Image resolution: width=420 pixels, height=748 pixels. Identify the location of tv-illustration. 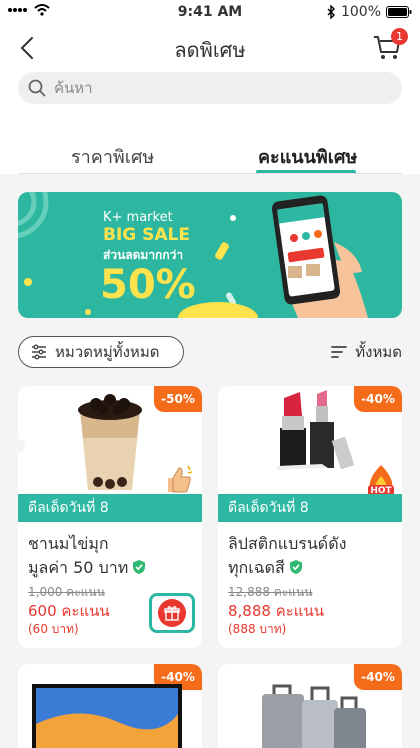
(107, 716).